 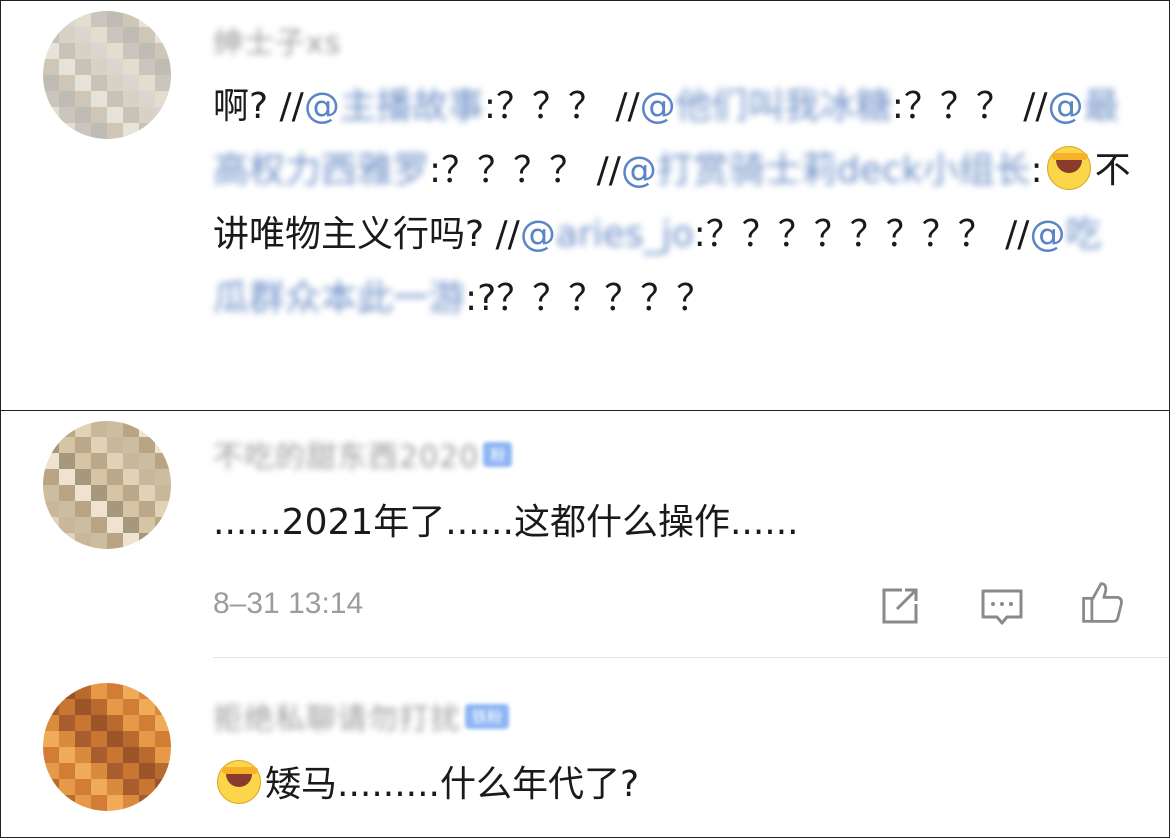 I want to click on mention-link: @aries_jo, so click(x=607, y=234).